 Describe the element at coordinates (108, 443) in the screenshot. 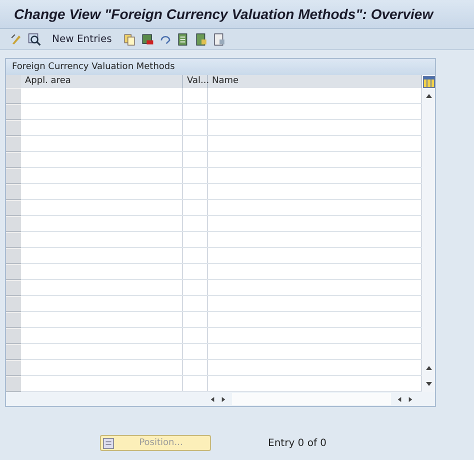

I see `position-icon` at that location.